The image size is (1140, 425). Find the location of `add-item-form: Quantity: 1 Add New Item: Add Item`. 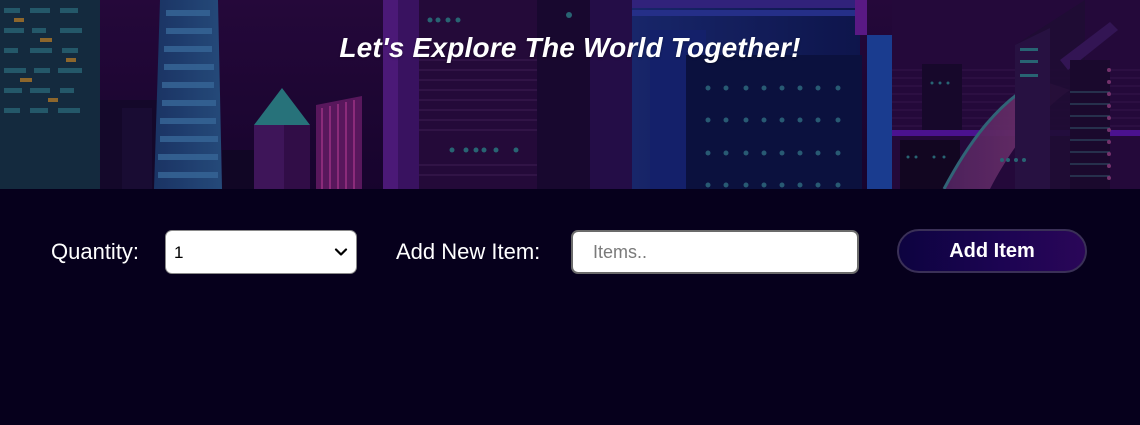

add-item-form: Quantity: 1 Add New Item: Add Item is located at coordinates (570, 252).